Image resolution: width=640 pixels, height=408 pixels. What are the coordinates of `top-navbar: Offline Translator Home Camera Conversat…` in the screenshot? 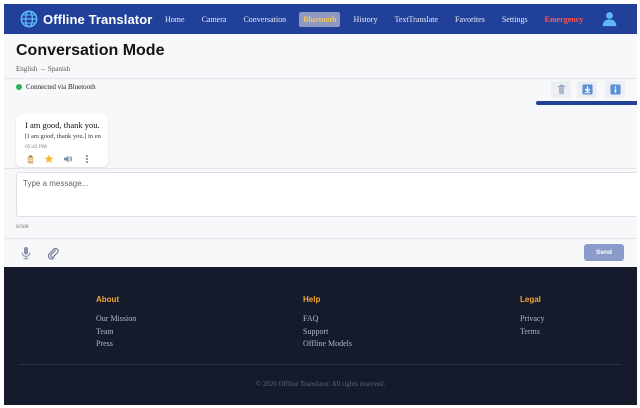 It's located at (320, 19).